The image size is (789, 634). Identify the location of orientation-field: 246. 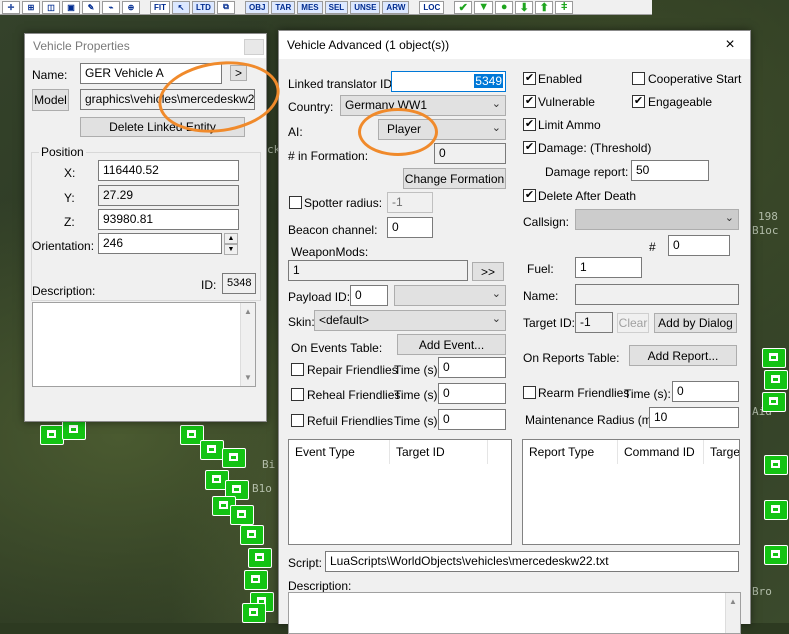
(160, 243).